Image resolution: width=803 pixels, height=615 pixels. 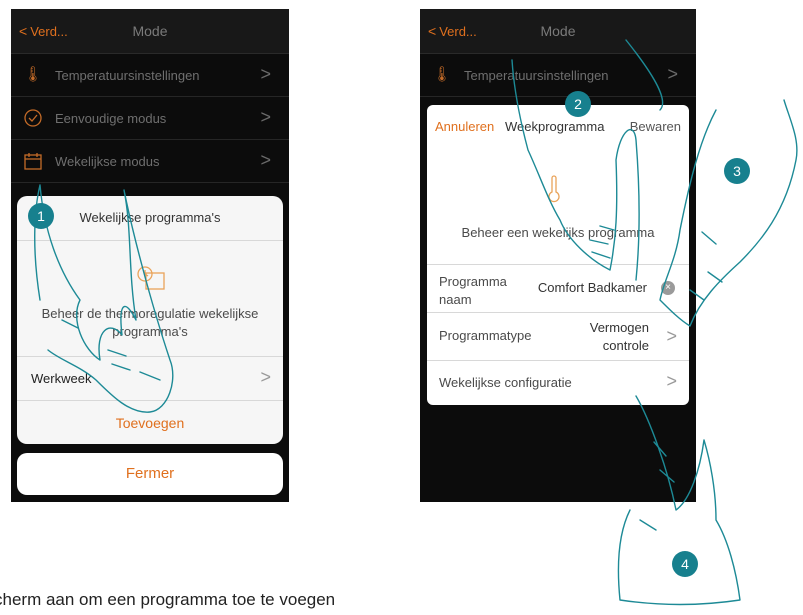 What do you see at coordinates (464, 126) in the screenshot?
I see `cancel-button: Annuleren` at bounding box center [464, 126].